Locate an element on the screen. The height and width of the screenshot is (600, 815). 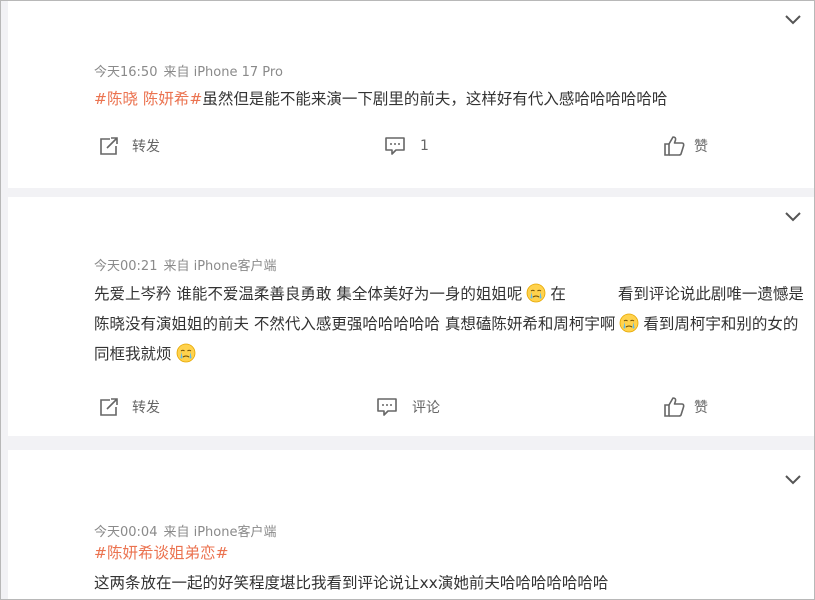
post-meta: 今天16:50 来自 iPhone 17 Pro is located at coordinates (188, 70).